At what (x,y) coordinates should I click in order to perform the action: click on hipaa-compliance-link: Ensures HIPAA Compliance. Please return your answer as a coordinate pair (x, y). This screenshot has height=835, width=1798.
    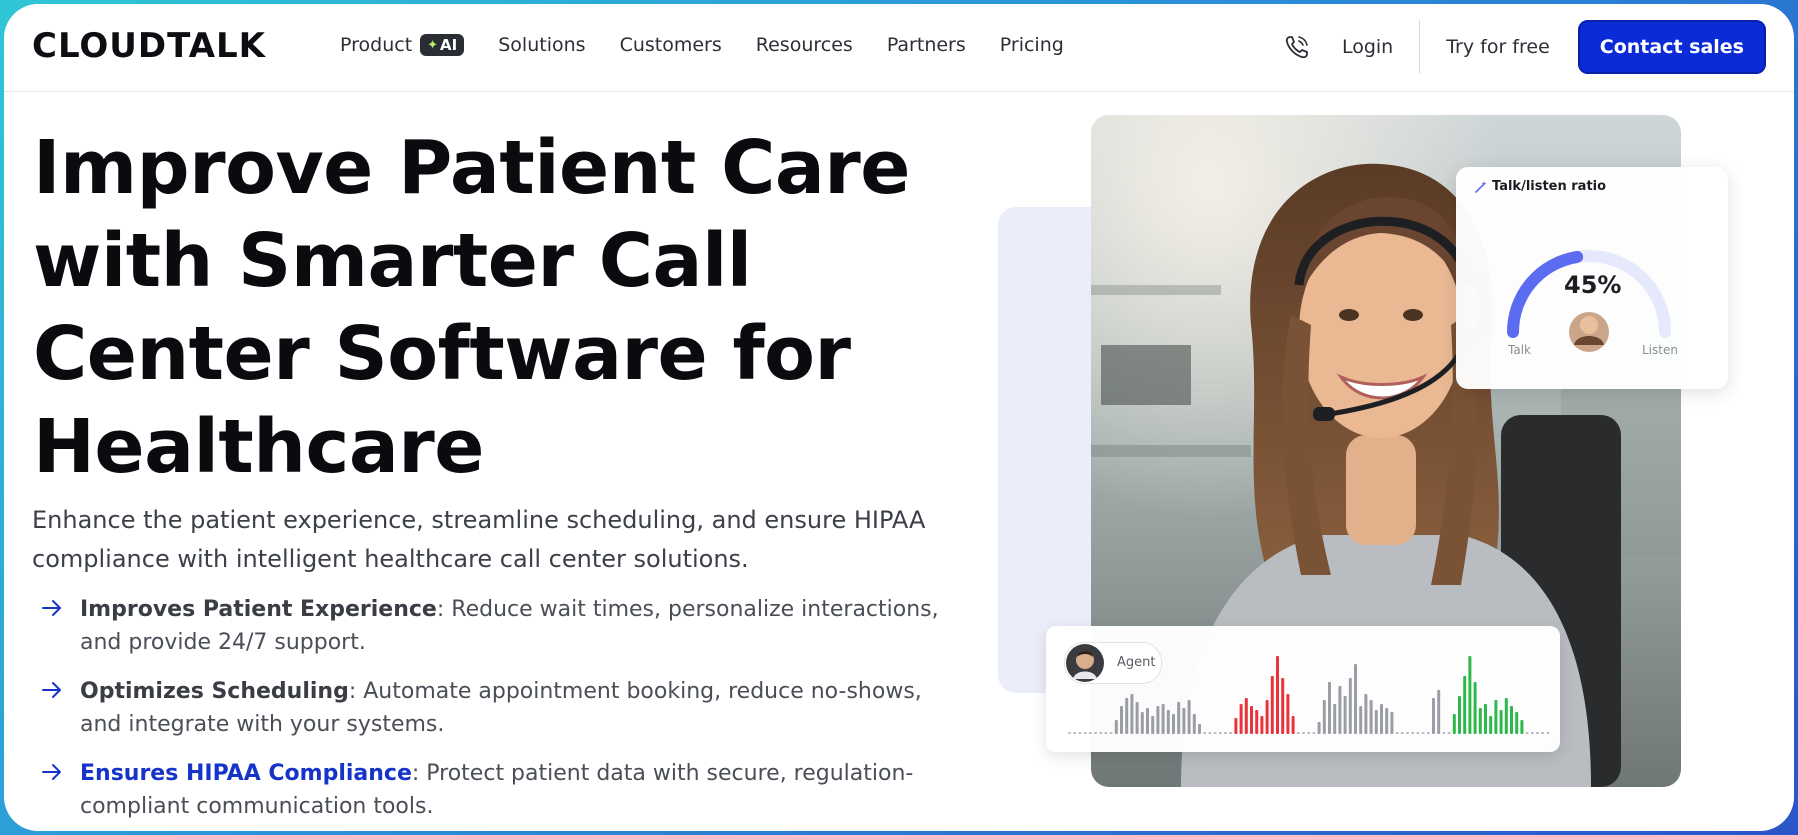
    Looking at the image, I should click on (246, 773).